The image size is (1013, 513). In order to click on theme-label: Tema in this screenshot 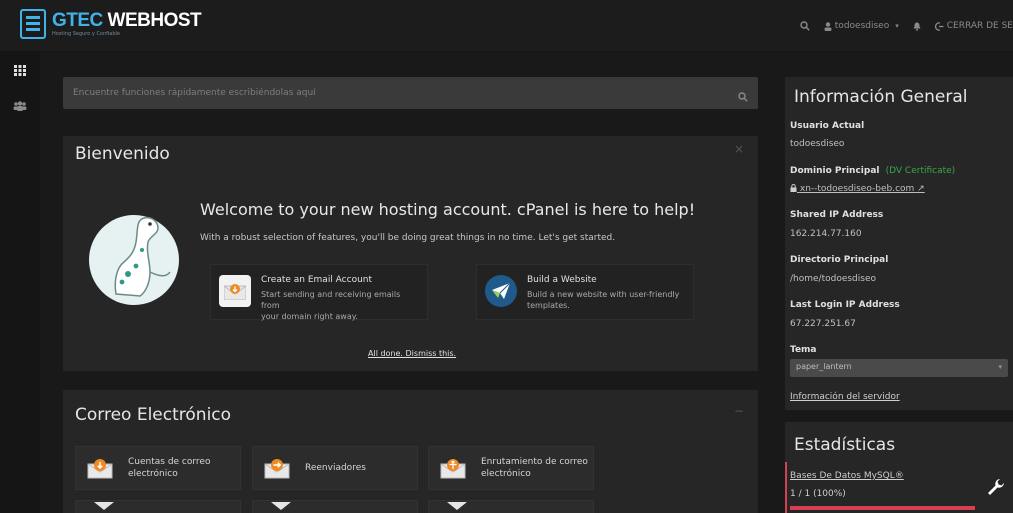, I will do `click(803, 350)`.